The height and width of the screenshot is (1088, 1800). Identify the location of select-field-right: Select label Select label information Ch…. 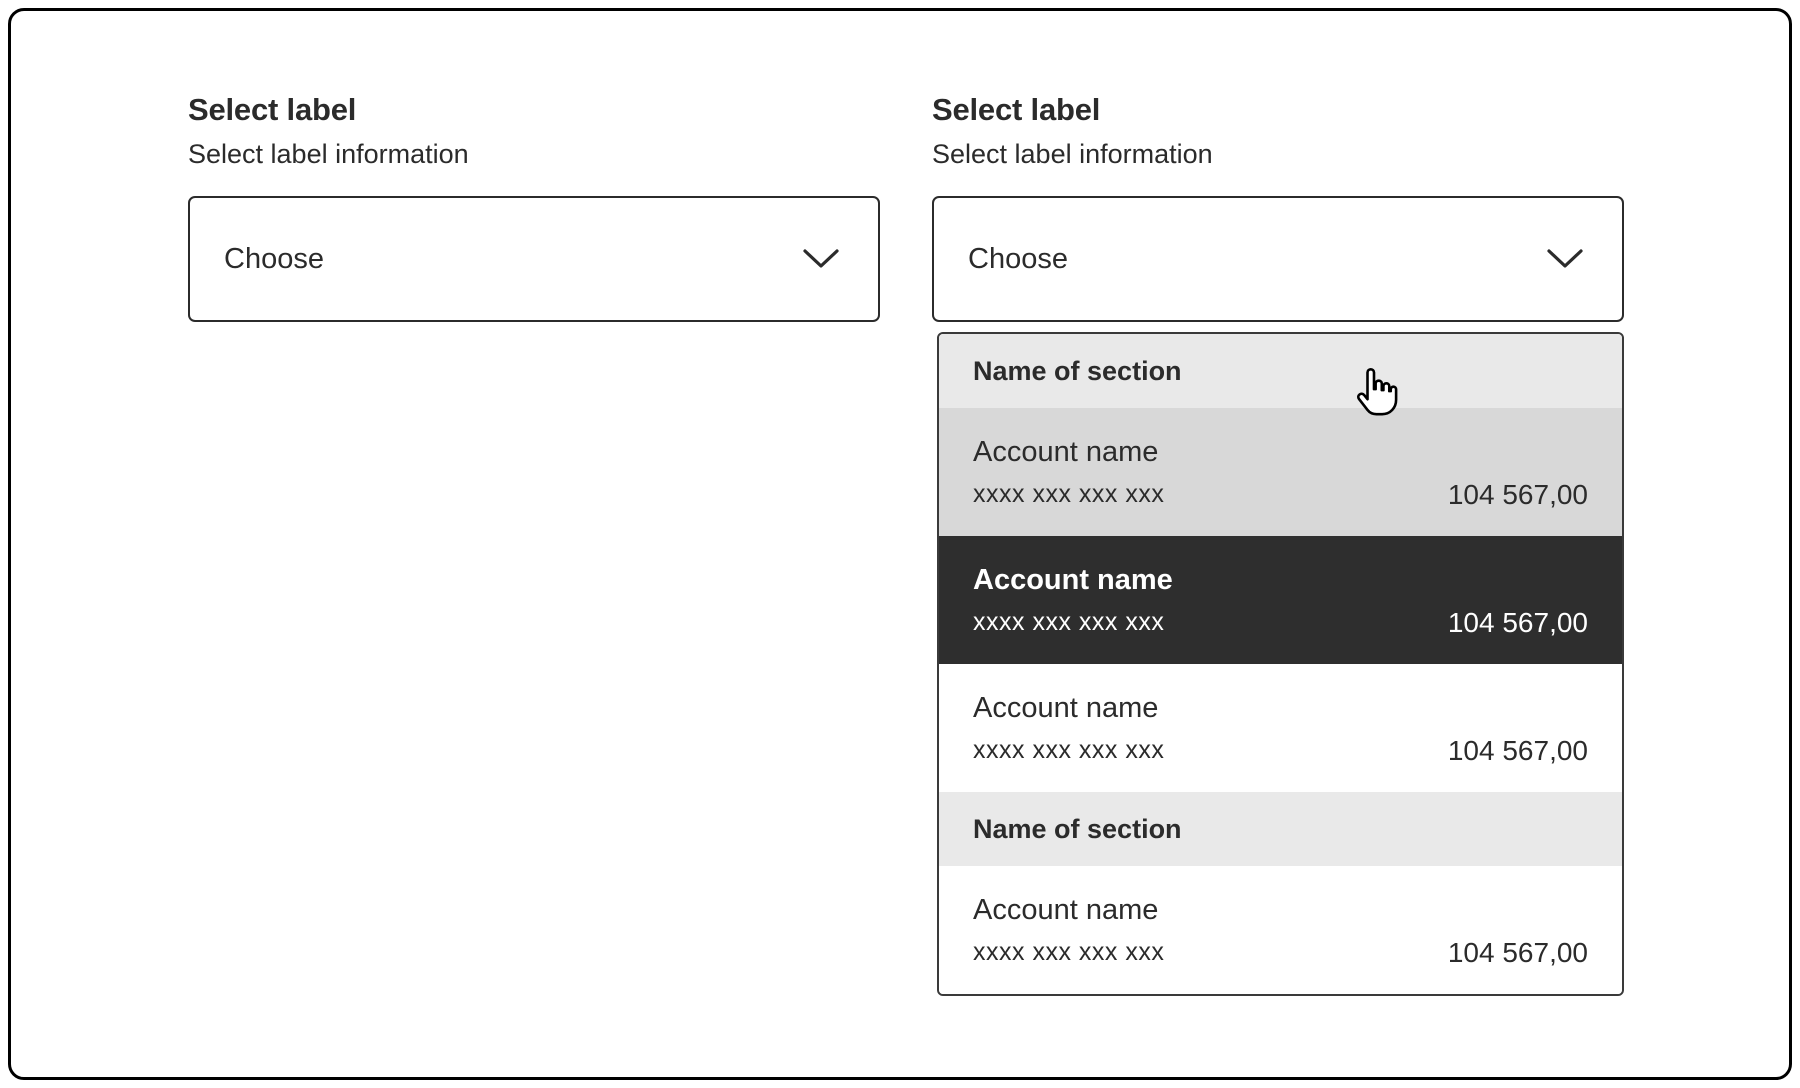
(1278, 207).